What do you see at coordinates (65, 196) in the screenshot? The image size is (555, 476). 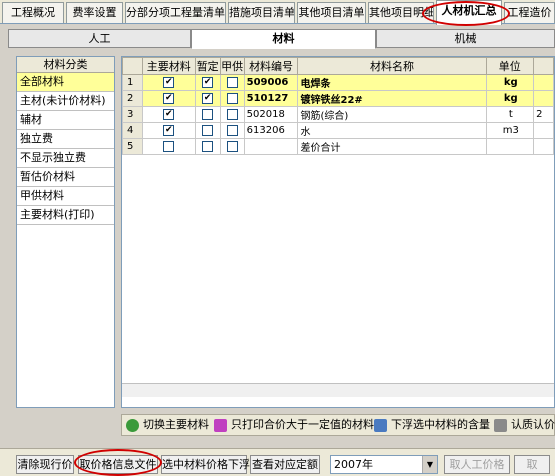 I see `category-owner-supplied: 甲供材料` at bounding box center [65, 196].